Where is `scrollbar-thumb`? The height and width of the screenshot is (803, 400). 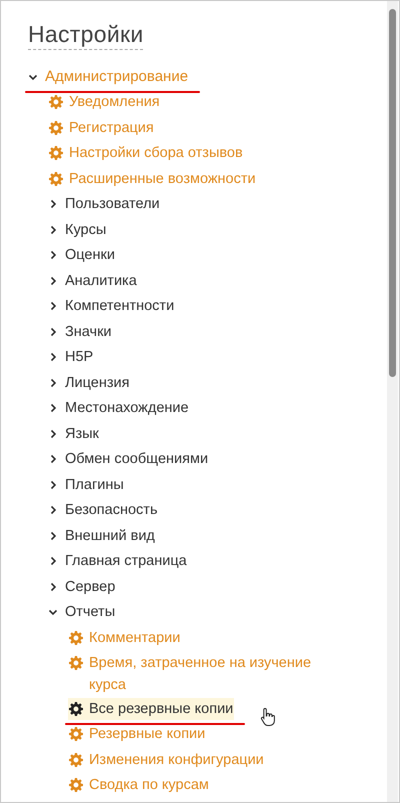 scrollbar-thumb is located at coordinates (392, 193).